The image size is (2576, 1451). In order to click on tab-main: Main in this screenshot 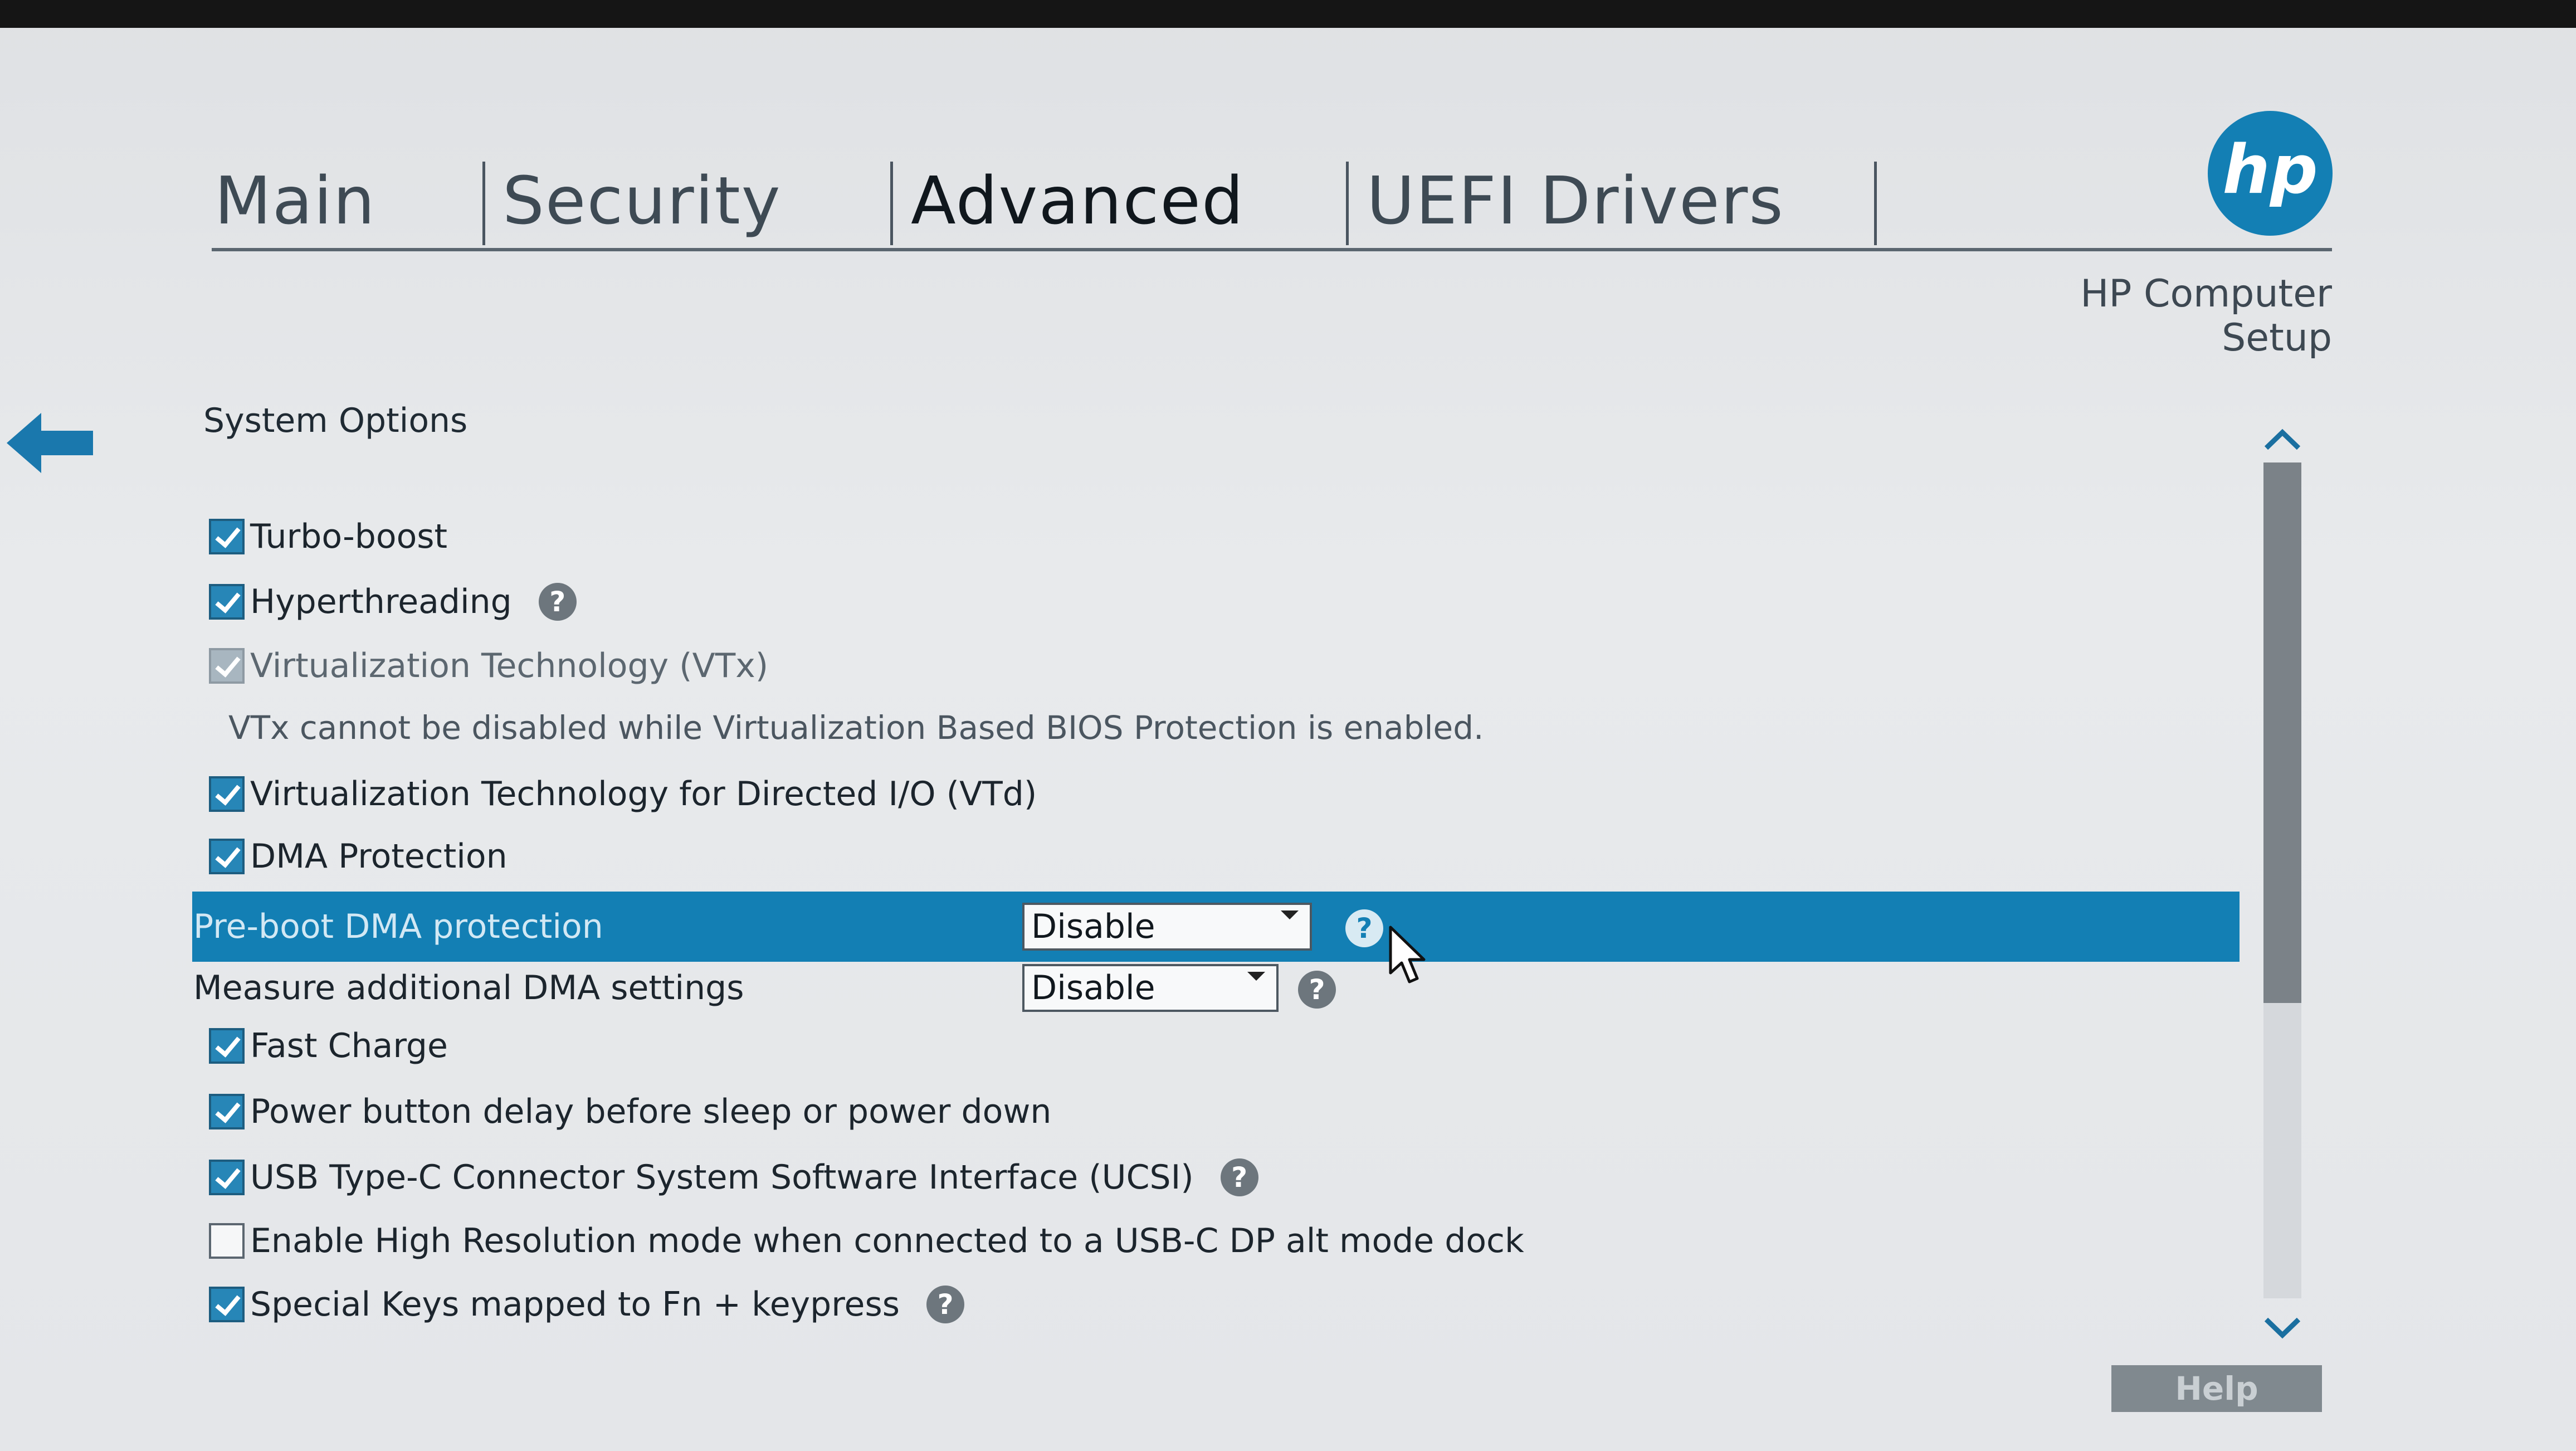, I will do `click(295, 200)`.